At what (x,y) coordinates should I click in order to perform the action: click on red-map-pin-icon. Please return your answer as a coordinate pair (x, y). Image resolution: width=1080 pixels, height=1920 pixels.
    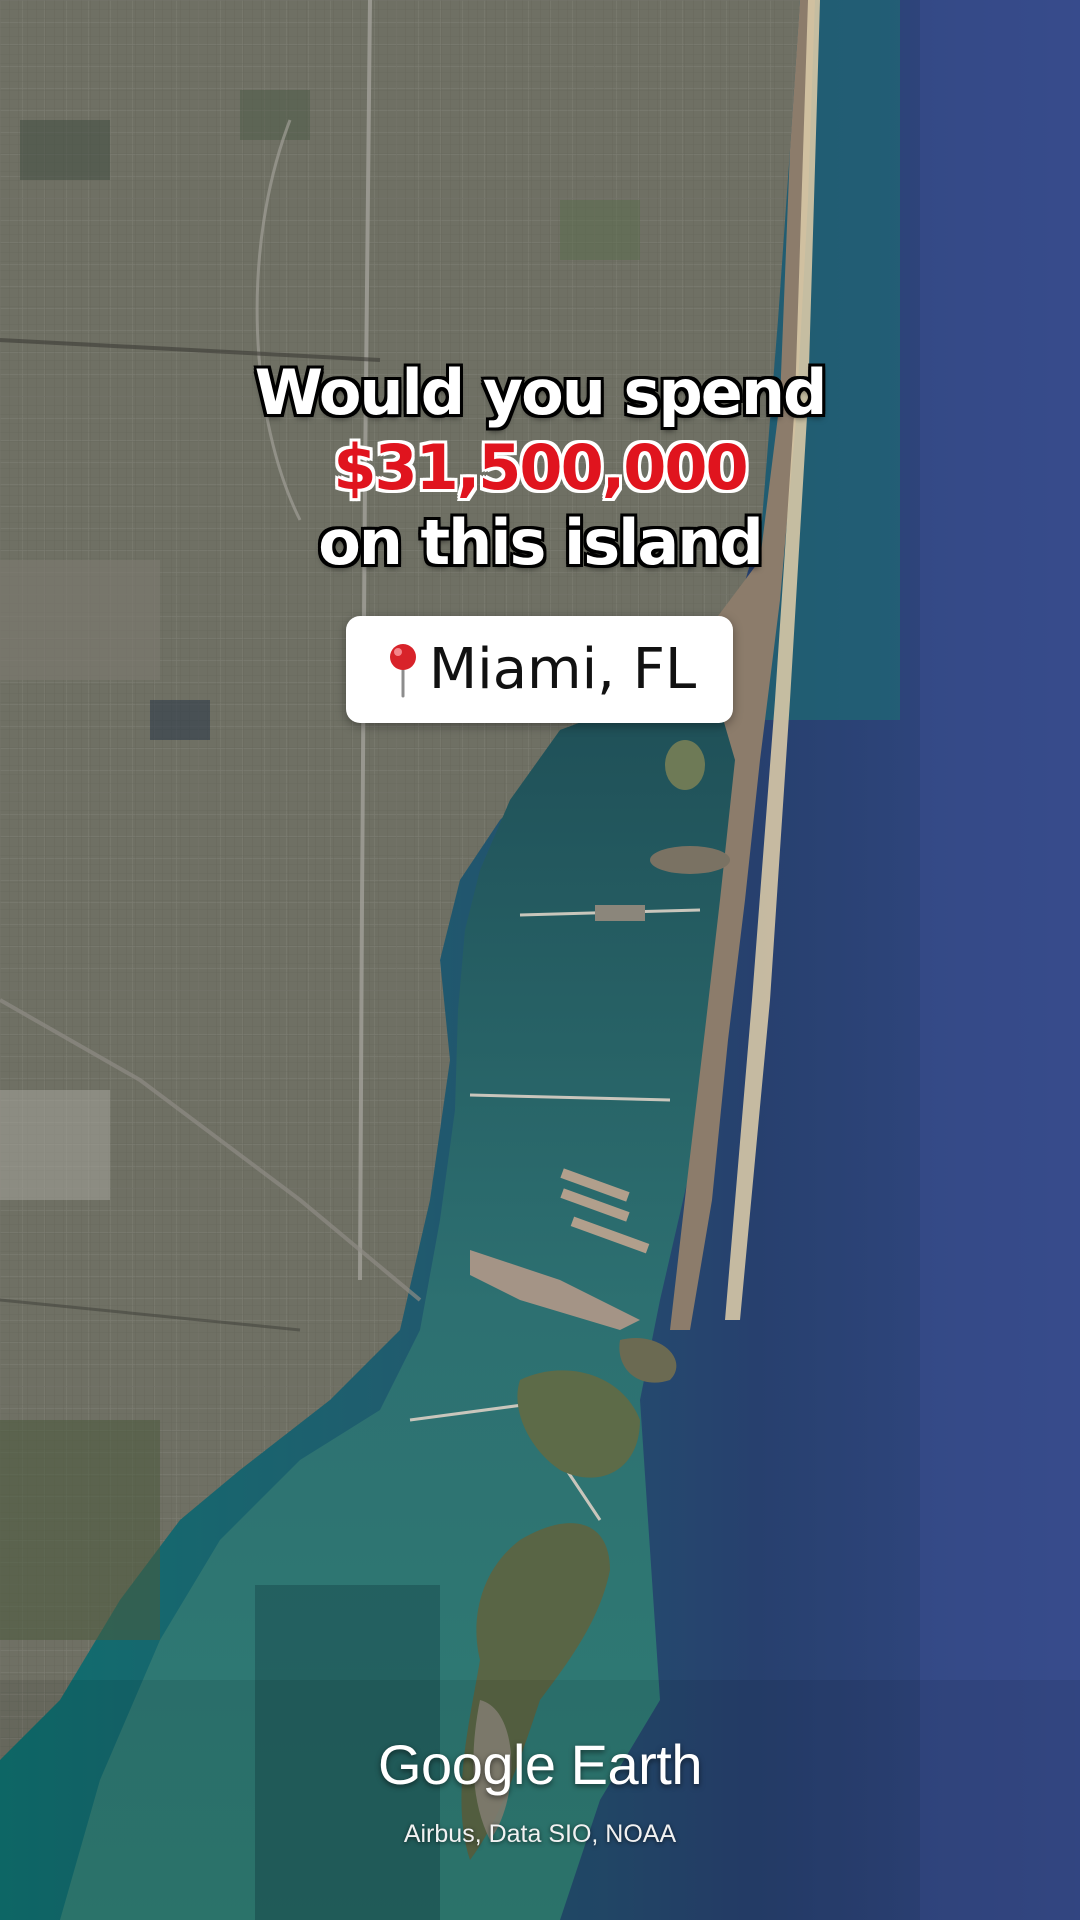
    Looking at the image, I should click on (402, 670).